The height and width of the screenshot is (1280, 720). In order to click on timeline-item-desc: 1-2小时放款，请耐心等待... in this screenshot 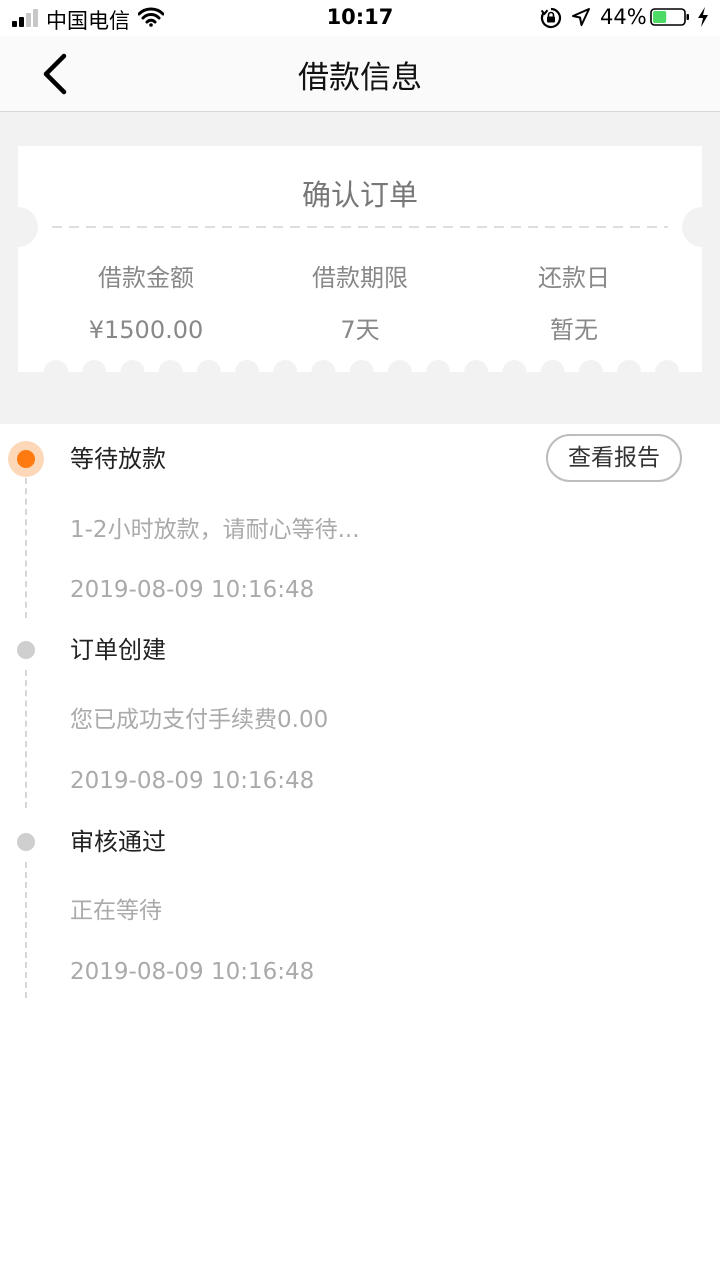, I will do `click(215, 530)`.